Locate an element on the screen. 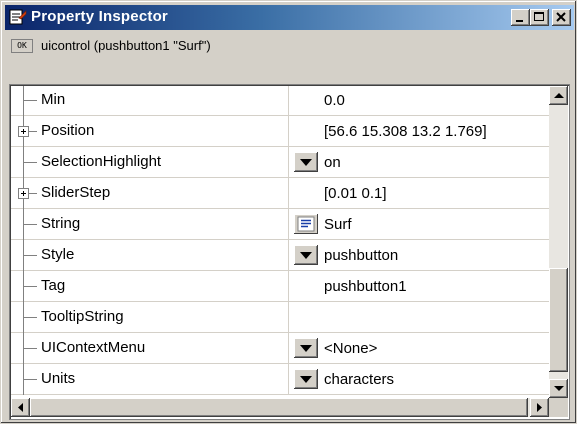 This screenshot has width=577, height=424. text-lines-icon is located at coordinates (306, 224).